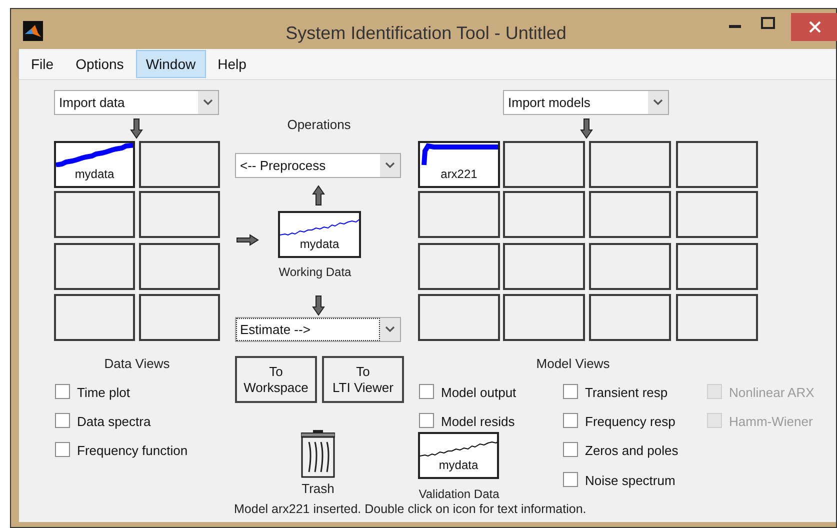 The image size is (837, 528). What do you see at coordinates (771, 393) in the screenshot?
I see `checkbox-label: Nonlinear ARX` at bounding box center [771, 393].